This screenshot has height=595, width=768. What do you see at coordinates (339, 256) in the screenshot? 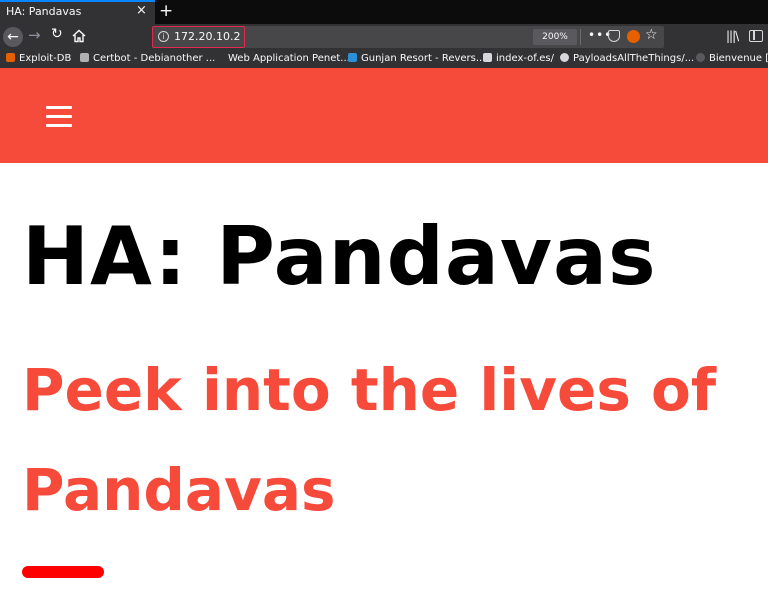
I see `page-title: HA: Pandavas` at bounding box center [339, 256].